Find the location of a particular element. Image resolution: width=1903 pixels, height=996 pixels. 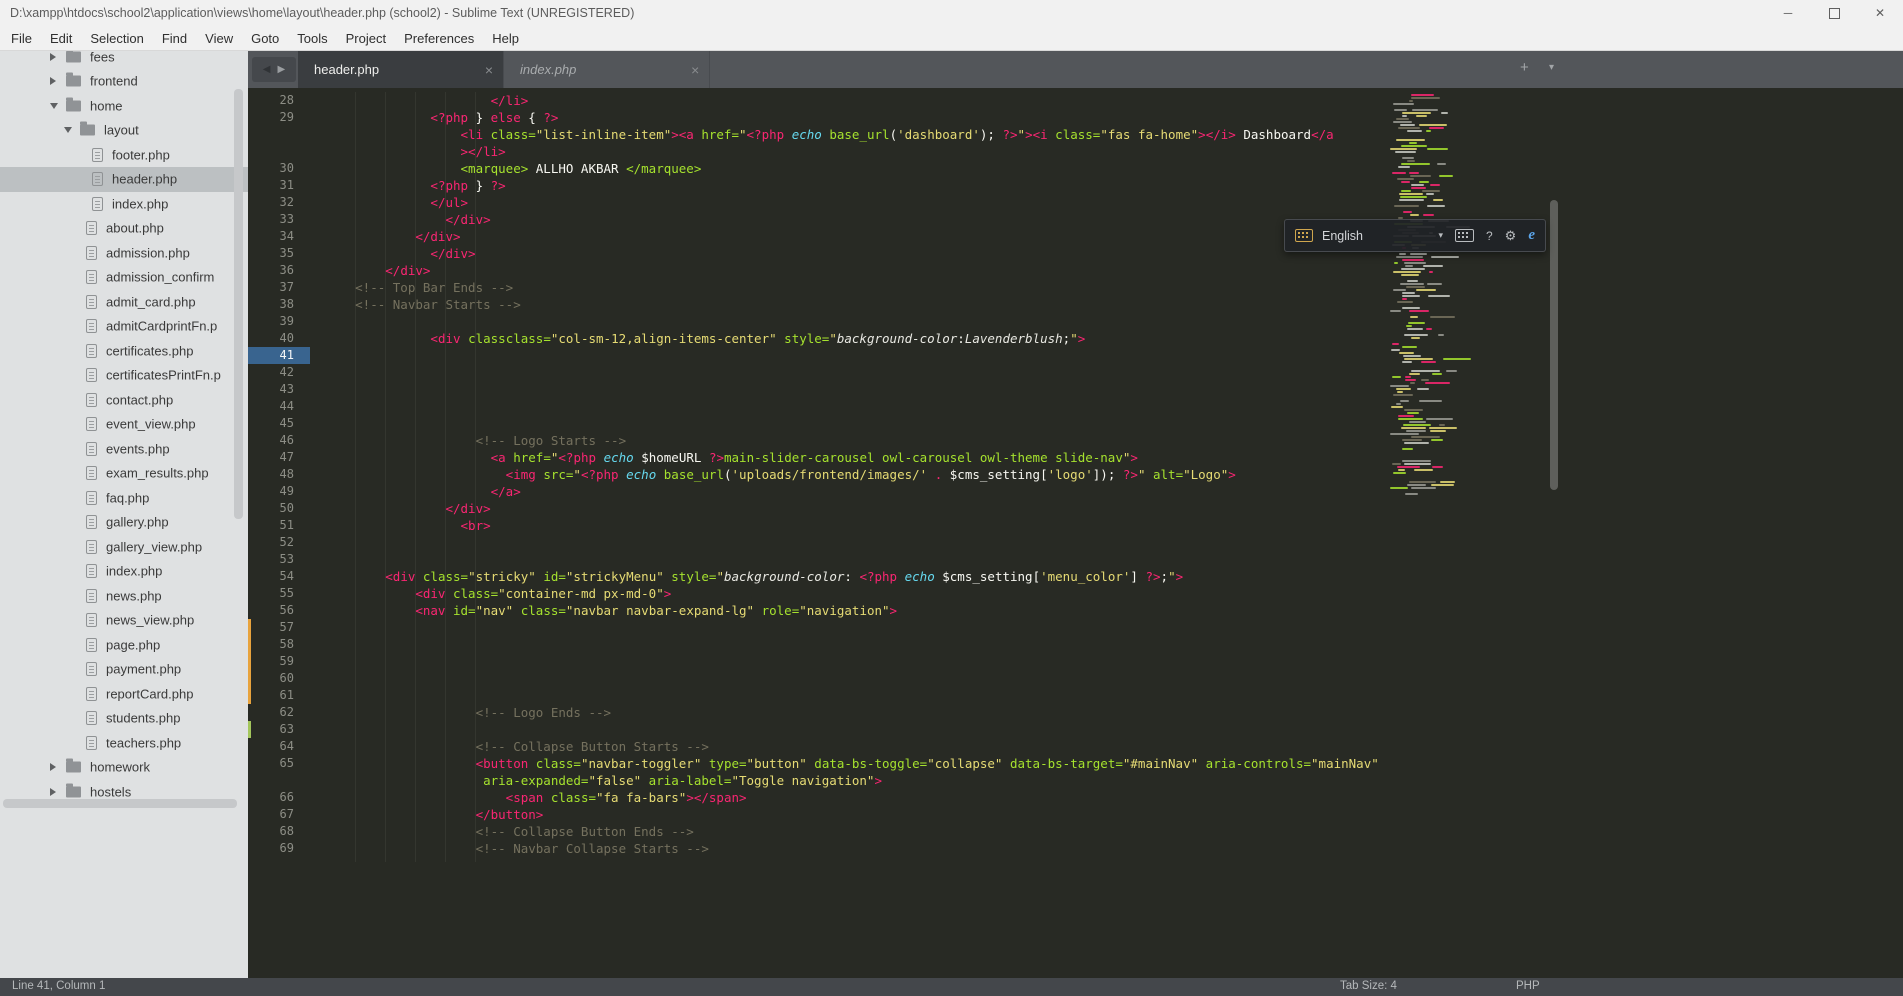

code-line: 69 <!-- Navbar Collapse Starts --> is located at coordinates (1075, 848).